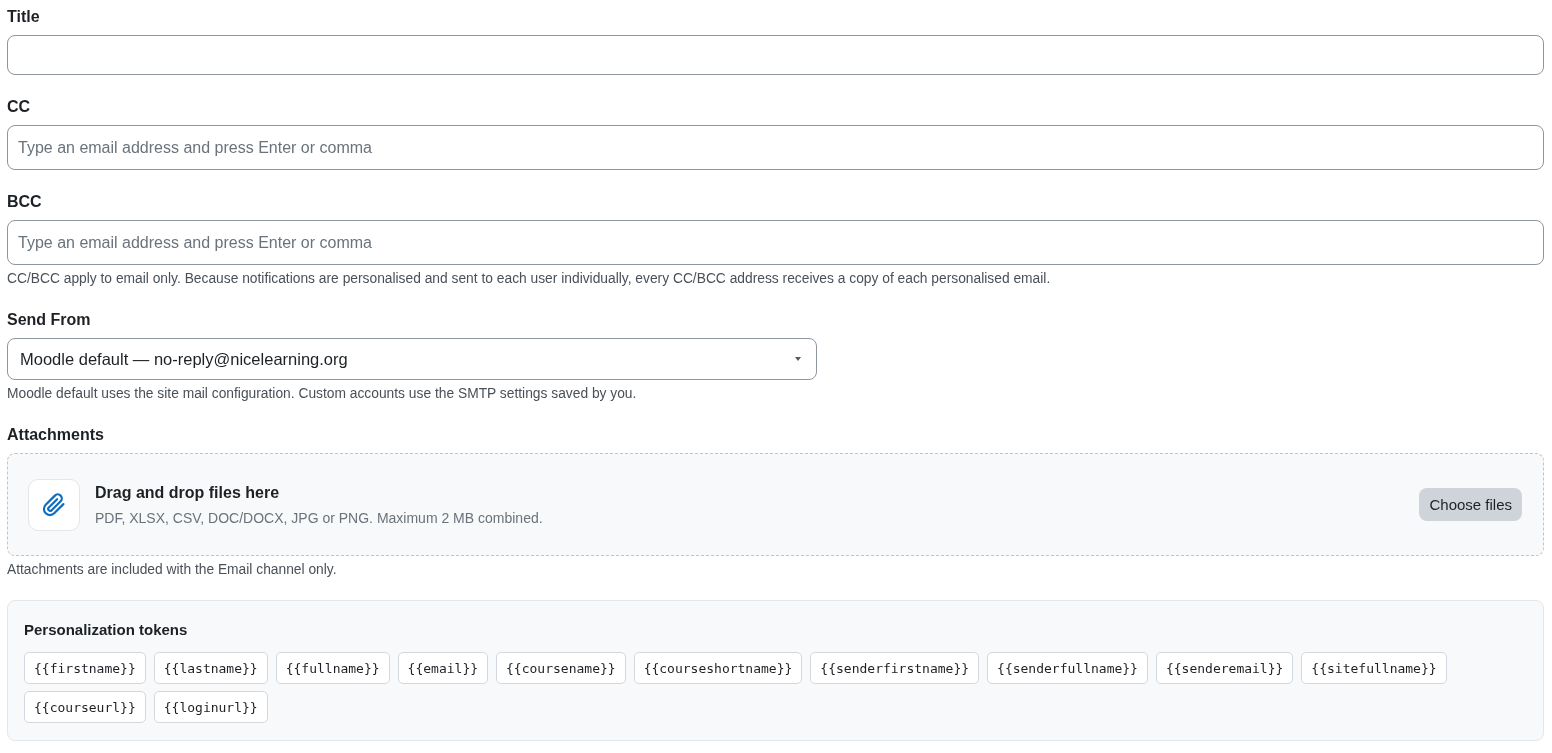 The image size is (1552, 753). I want to click on token-chip: {{sitefullname}}, so click(1374, 668).